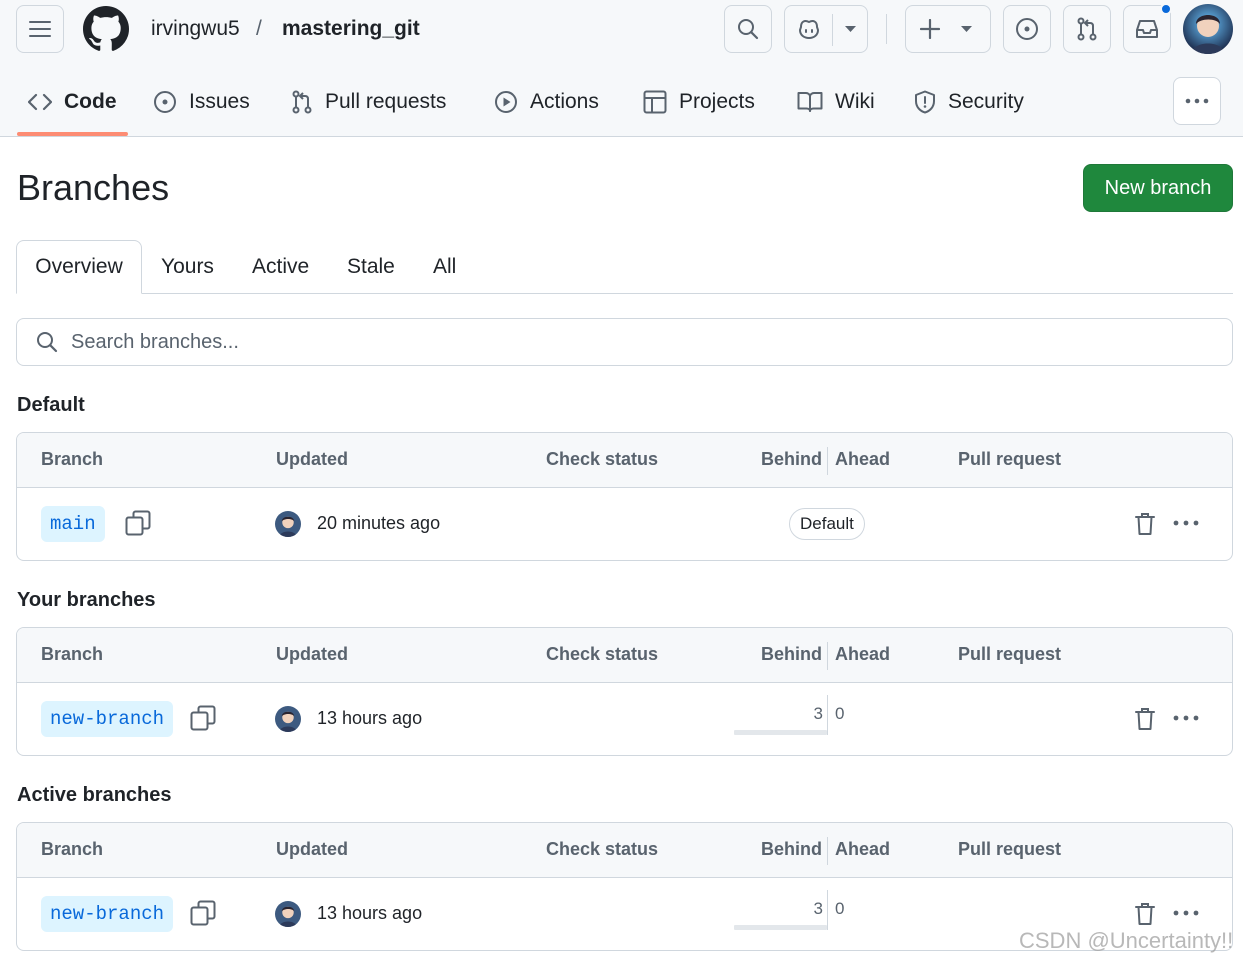  What do you see at coordinates (827, 524) in the screenshot?
I see `default-badge: Default` at bounding box center [827, 524].